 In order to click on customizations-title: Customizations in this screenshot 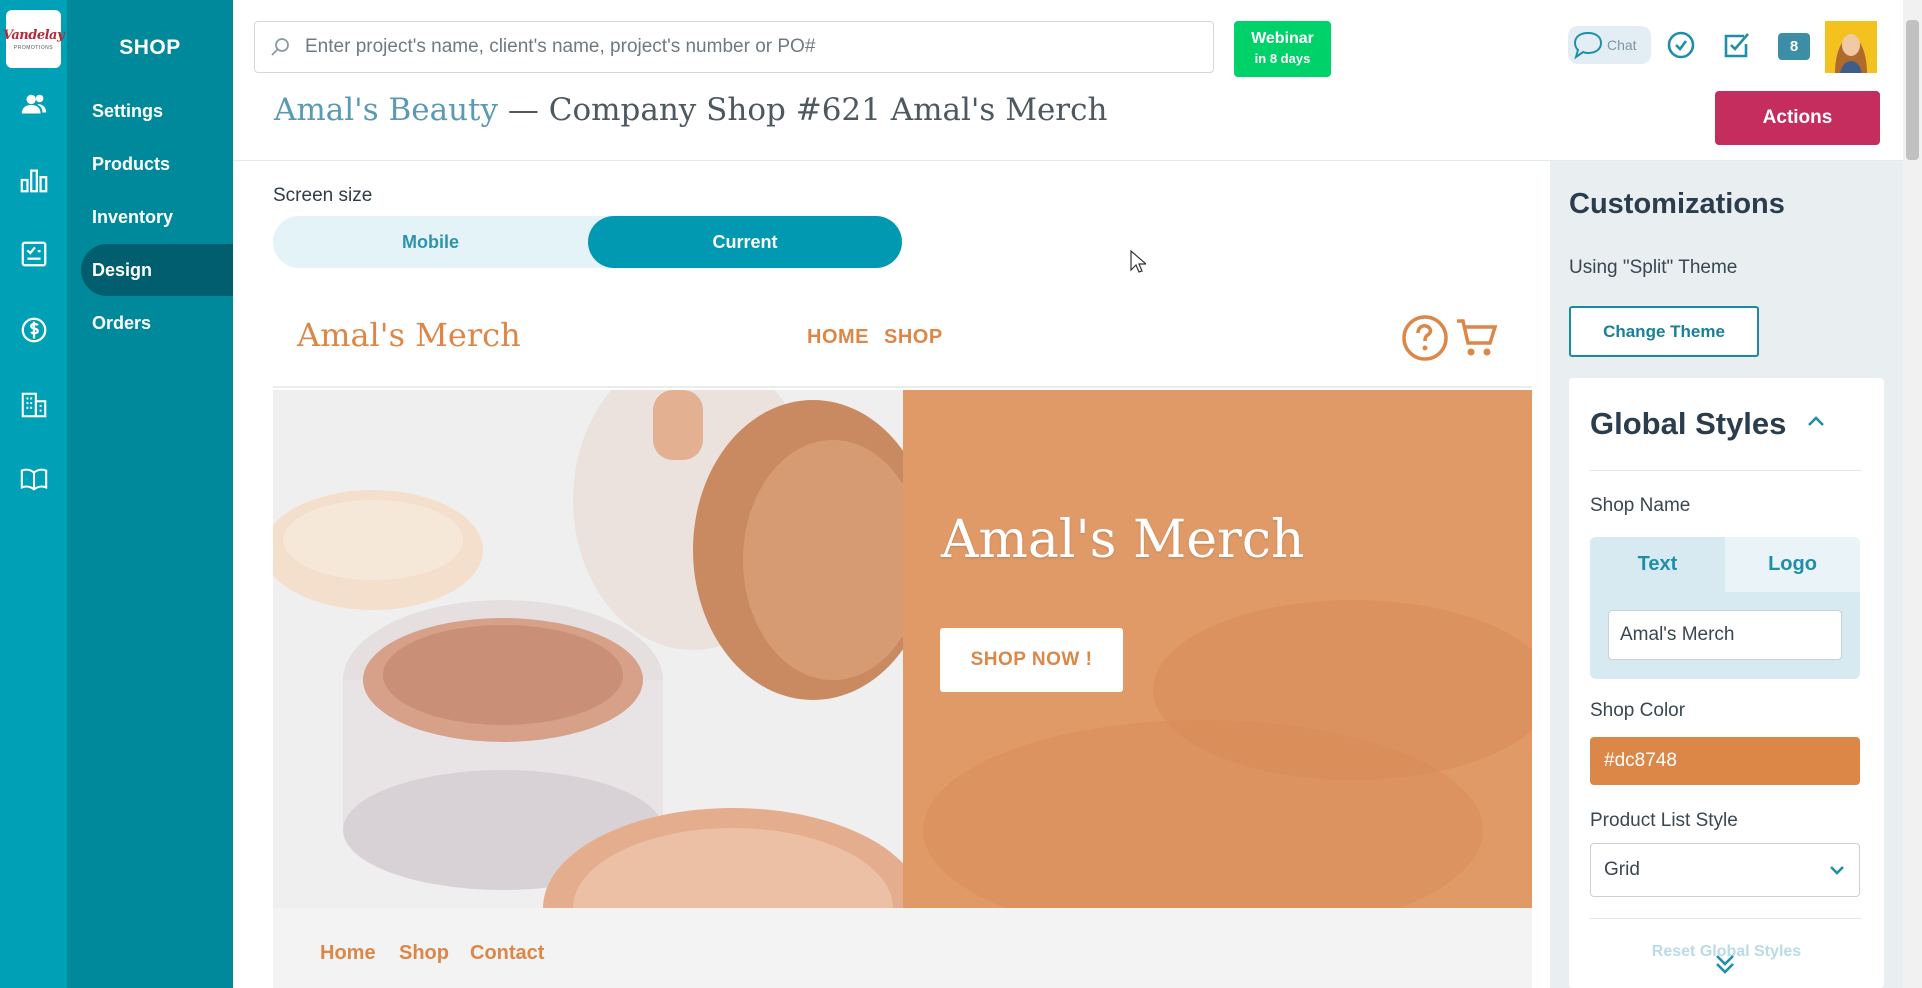, I will do `click(1677, 204)`.